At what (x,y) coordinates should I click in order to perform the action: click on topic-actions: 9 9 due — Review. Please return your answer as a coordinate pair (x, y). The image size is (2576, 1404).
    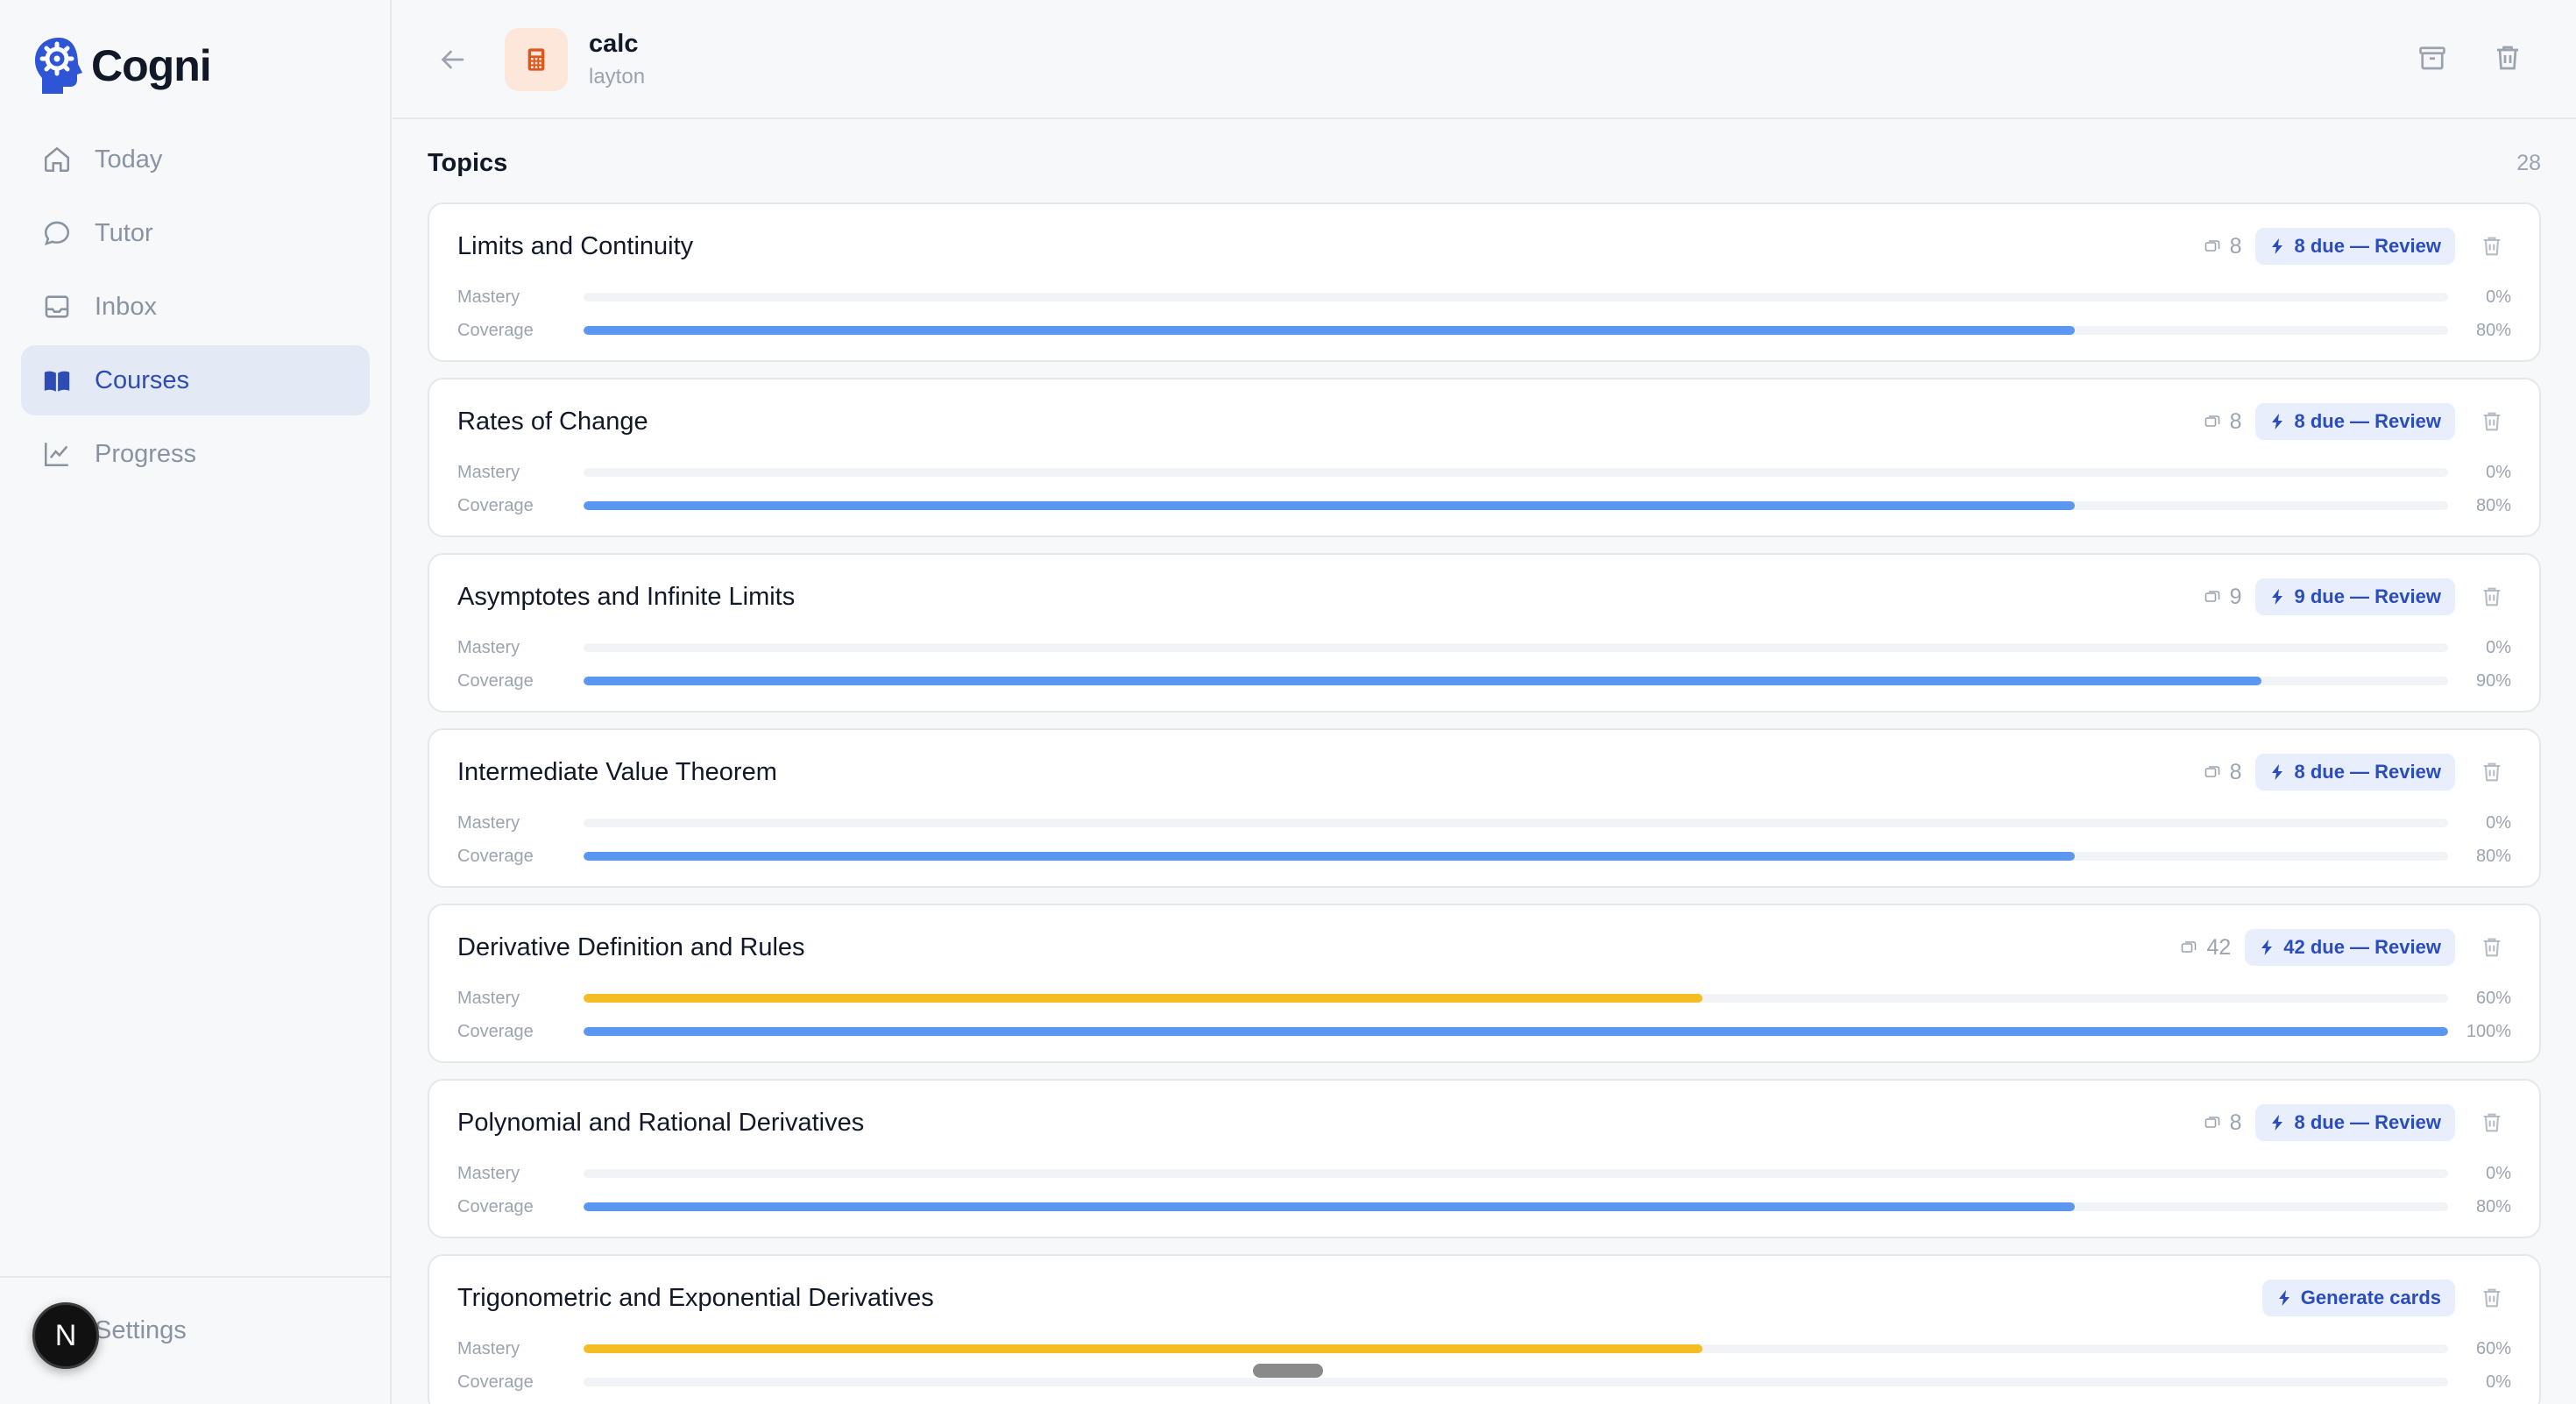
    Looking at the image, I should click on (2354, 597).